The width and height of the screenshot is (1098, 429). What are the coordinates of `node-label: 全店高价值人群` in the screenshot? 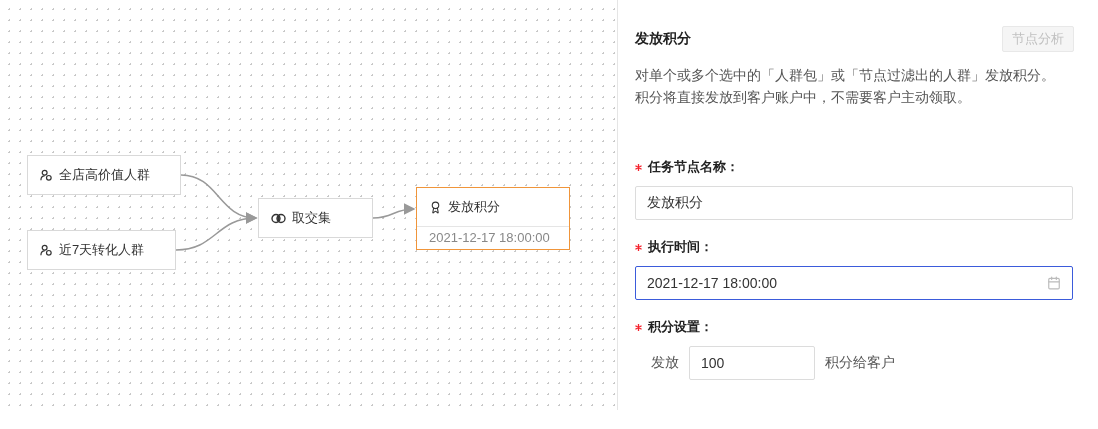 It's located at (104, 175).